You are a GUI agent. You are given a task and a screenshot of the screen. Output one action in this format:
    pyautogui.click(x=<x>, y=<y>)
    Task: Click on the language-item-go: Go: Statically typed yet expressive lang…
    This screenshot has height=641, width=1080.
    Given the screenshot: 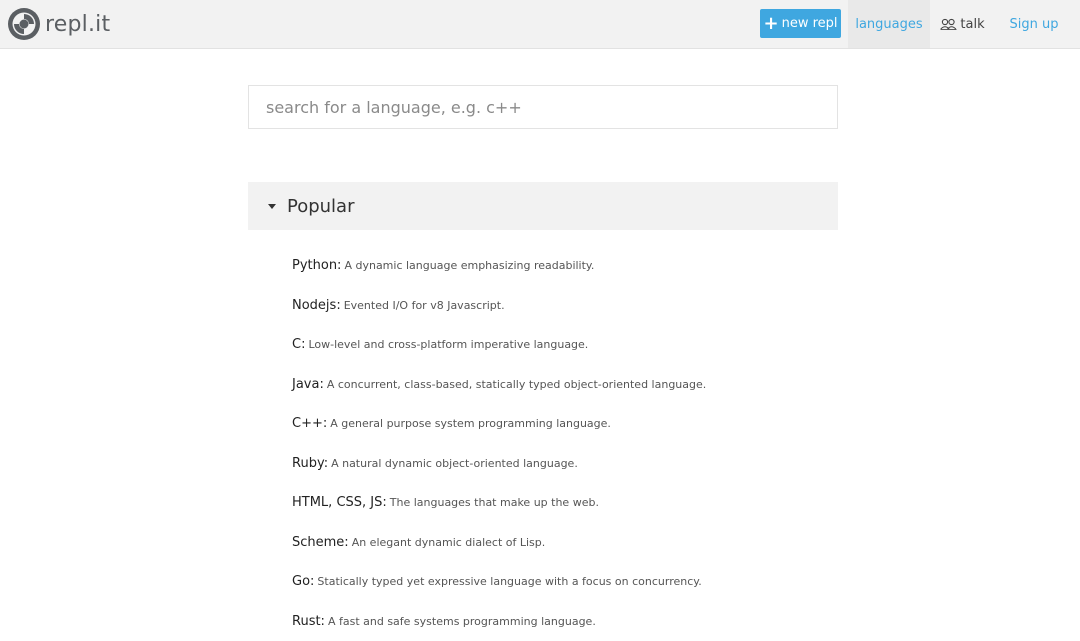 What is the action you would take?
    pyautogui.click(x=499, y=582)
    